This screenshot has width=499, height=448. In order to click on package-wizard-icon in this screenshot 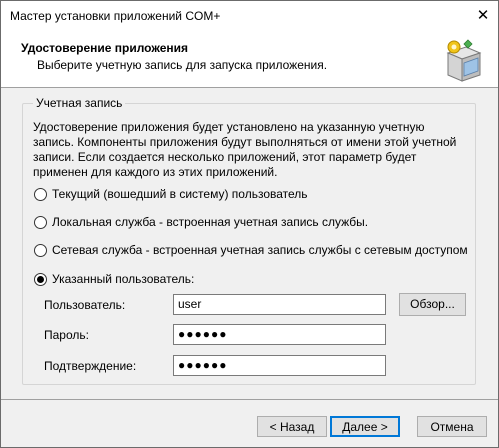, I will do `click(464, 60)`.